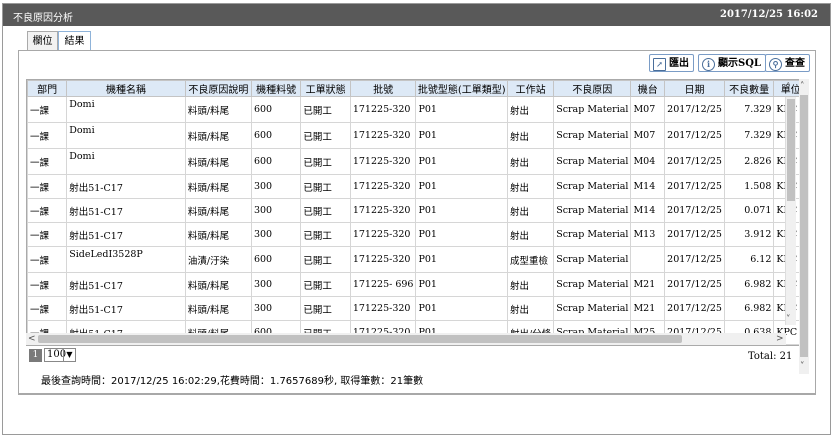  What do you see at coordinates (360, 339) in the screenshot?
I see `grid-horizontal-scroll-thumb` at bounding box center [360, 339].